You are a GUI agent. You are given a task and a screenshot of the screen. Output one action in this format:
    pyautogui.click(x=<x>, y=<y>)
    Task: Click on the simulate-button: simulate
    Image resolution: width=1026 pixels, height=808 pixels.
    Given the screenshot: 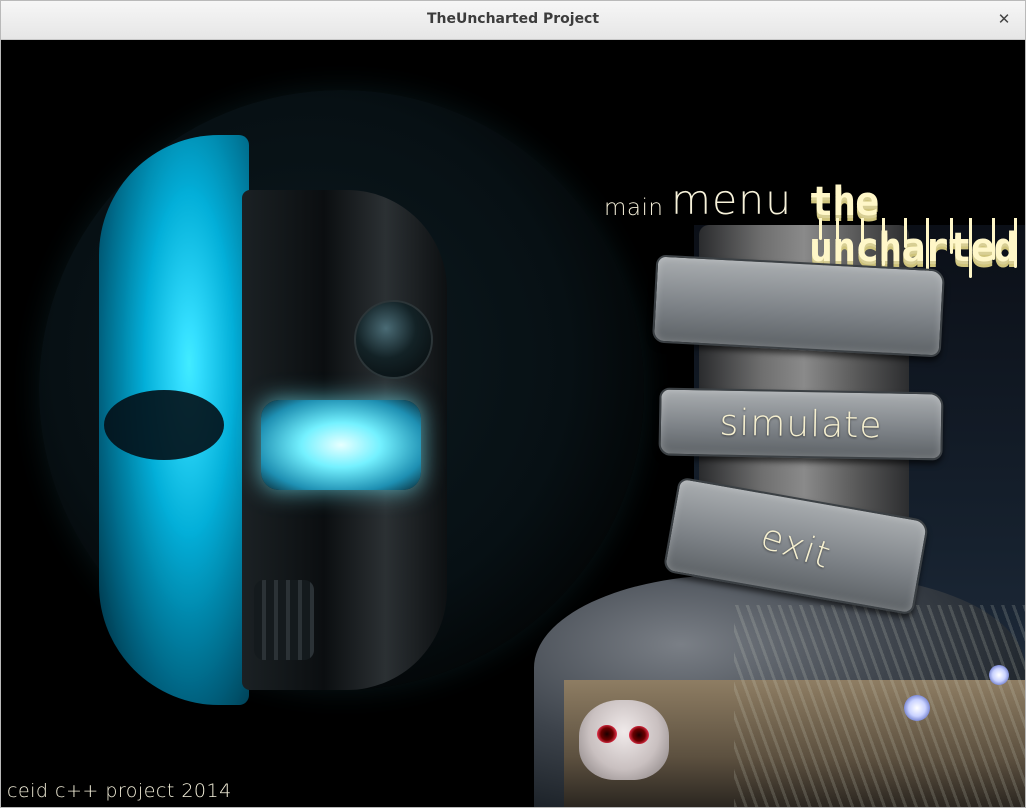 What is the action you would take?
    pyautogui.click(x=801, y=424)
    